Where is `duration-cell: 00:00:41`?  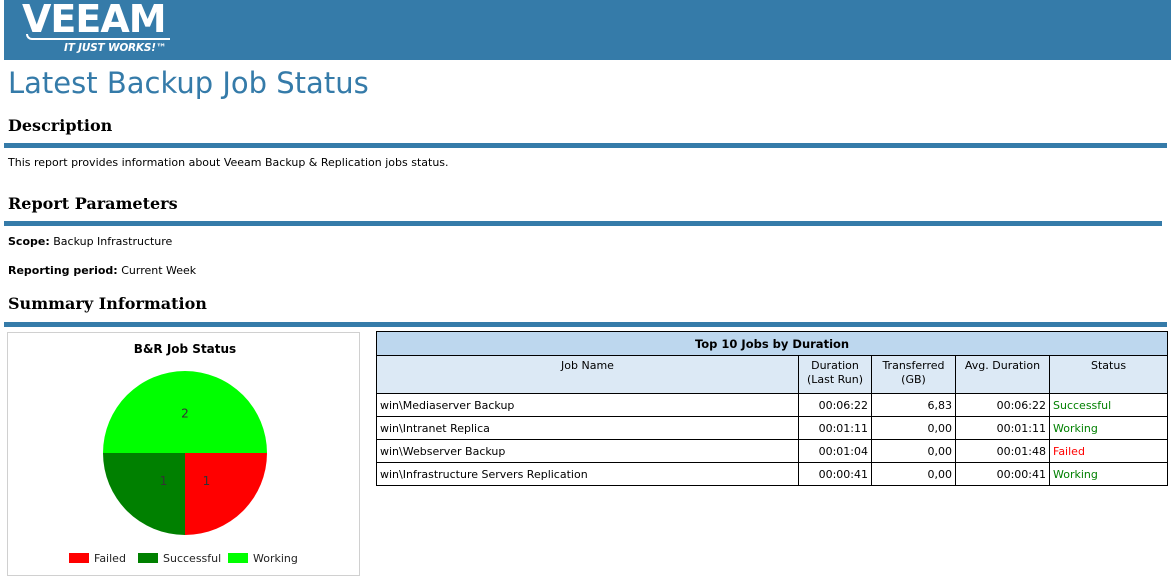
duration-cell: 00:00:41 is located at coordinates (835, 474).